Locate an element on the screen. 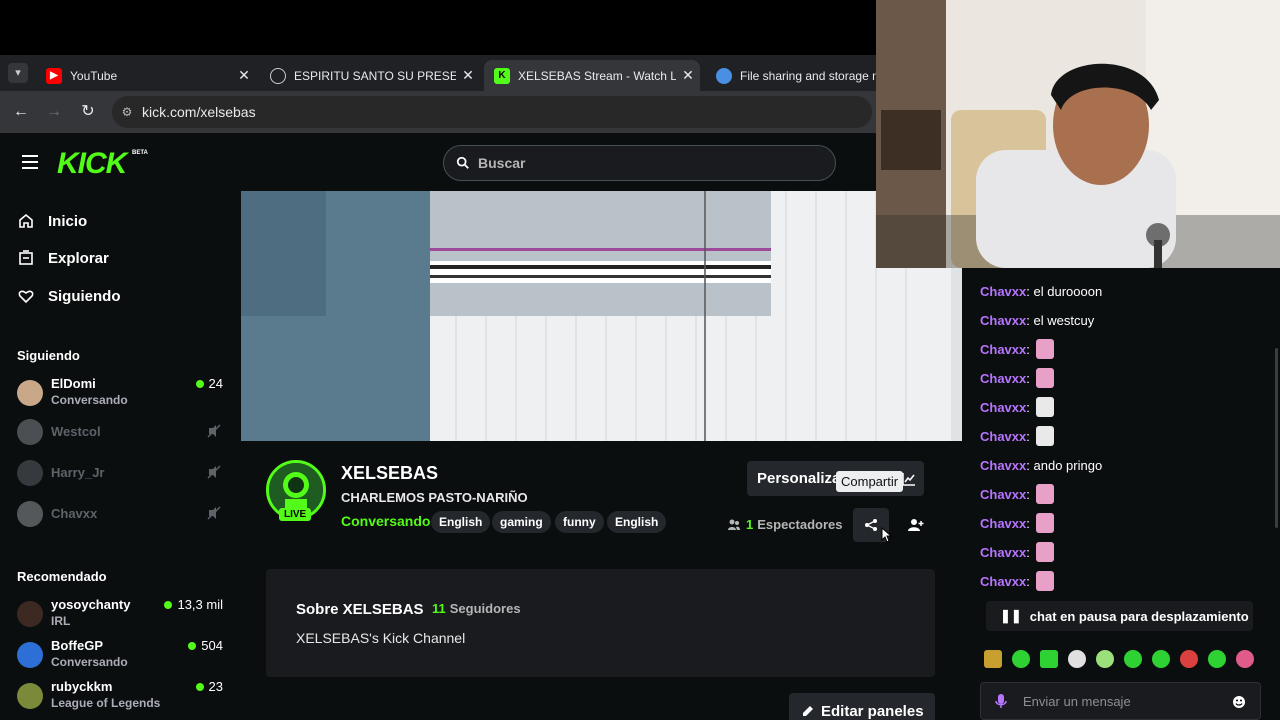  following-section-title: Siguiendo is located at coordinates (48, 355).